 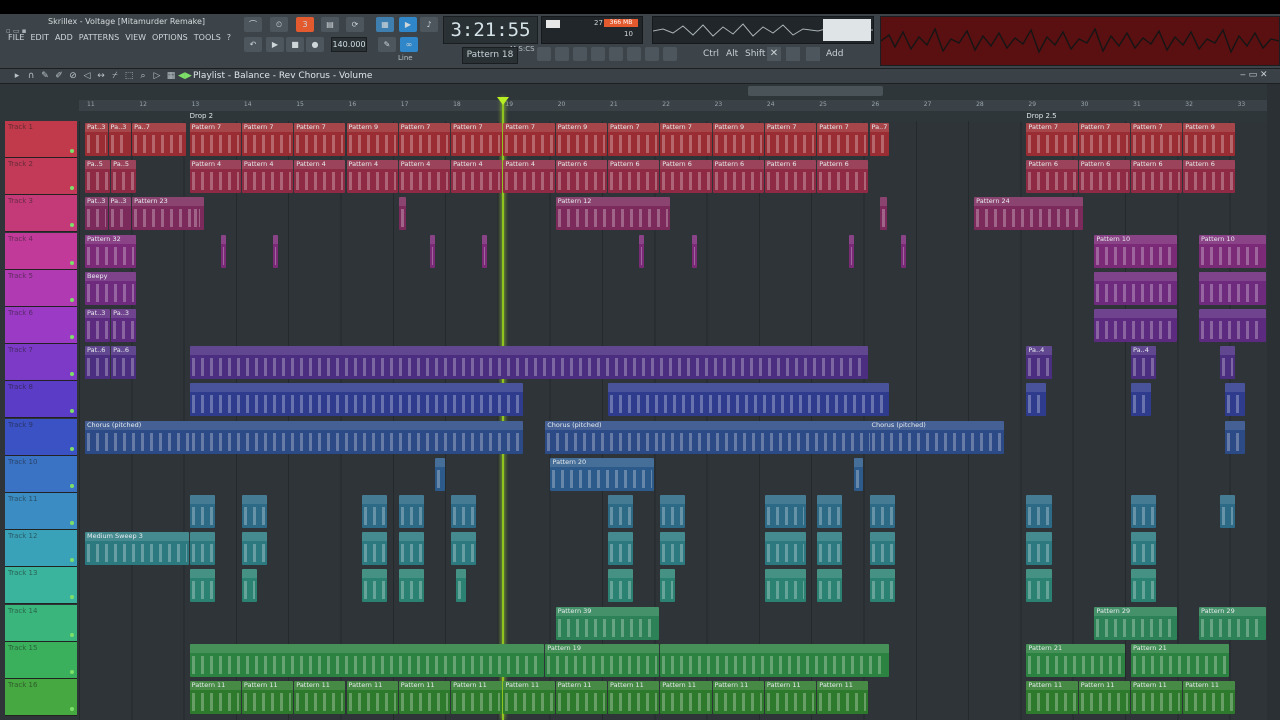 I want to click on track-header: Track 12, so click(x=41, y=549).